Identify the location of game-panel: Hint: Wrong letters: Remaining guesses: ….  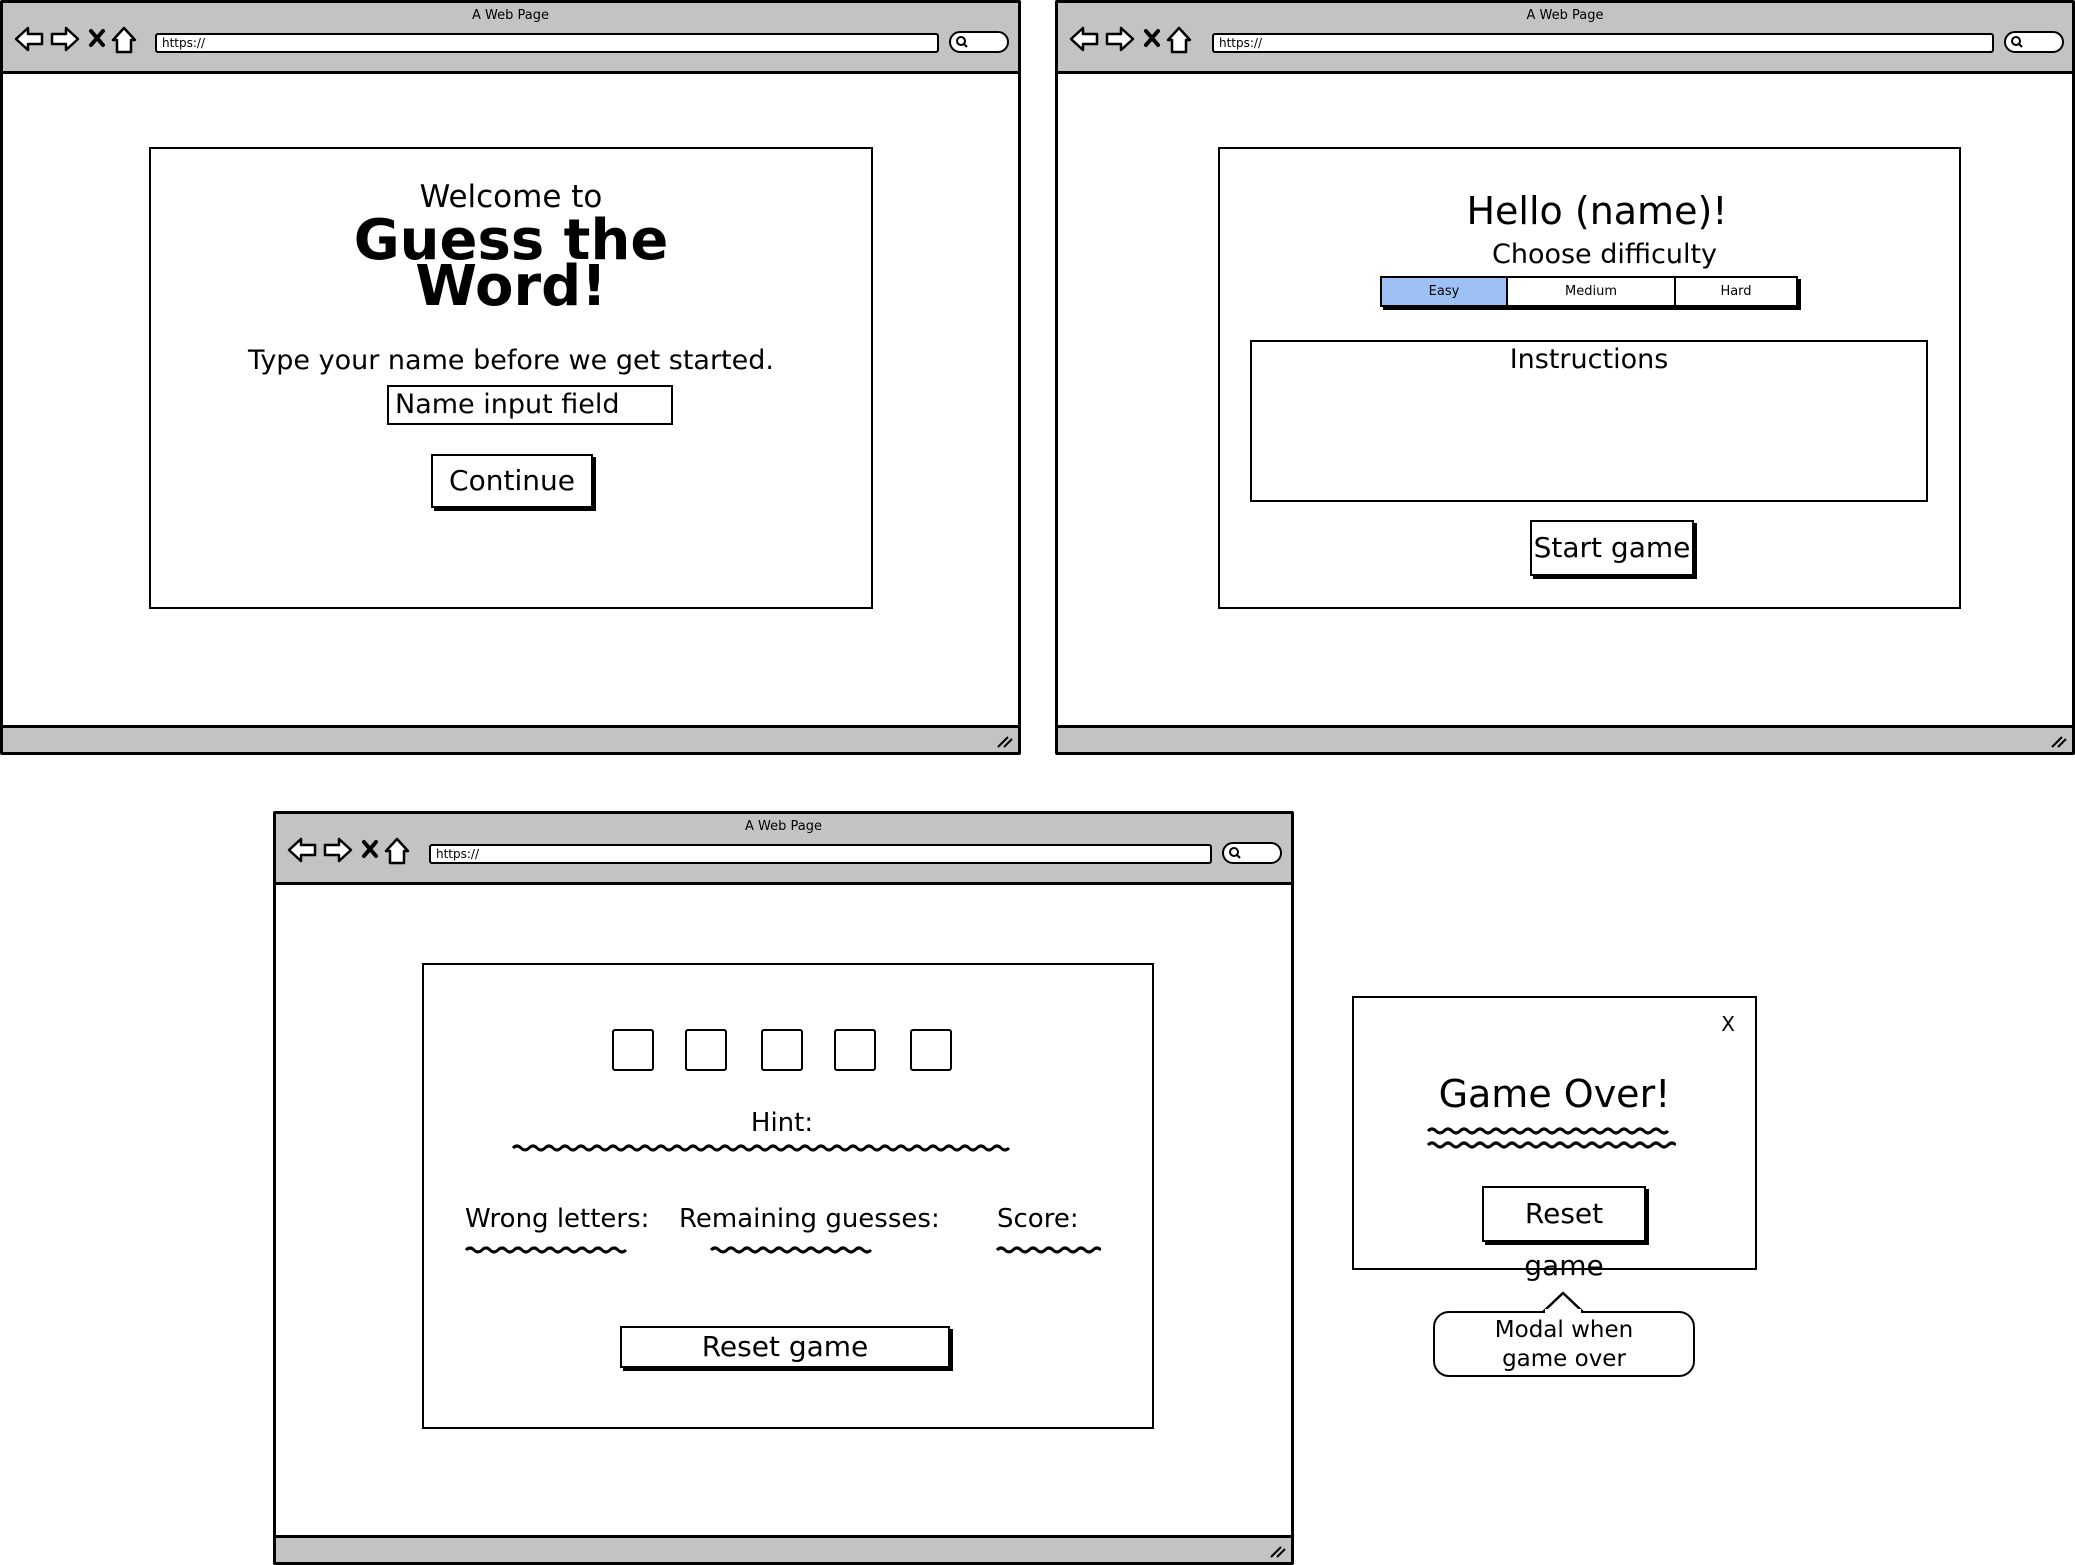
(788, 1196).